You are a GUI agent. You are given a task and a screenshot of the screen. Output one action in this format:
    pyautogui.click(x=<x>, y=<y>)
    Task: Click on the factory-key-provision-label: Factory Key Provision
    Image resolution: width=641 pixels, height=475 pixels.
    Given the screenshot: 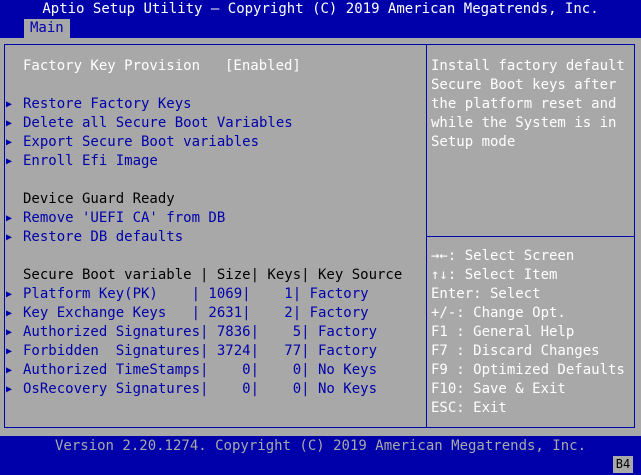 What is the action you would take?
    pyautogui.click(x=111, y=66)
    